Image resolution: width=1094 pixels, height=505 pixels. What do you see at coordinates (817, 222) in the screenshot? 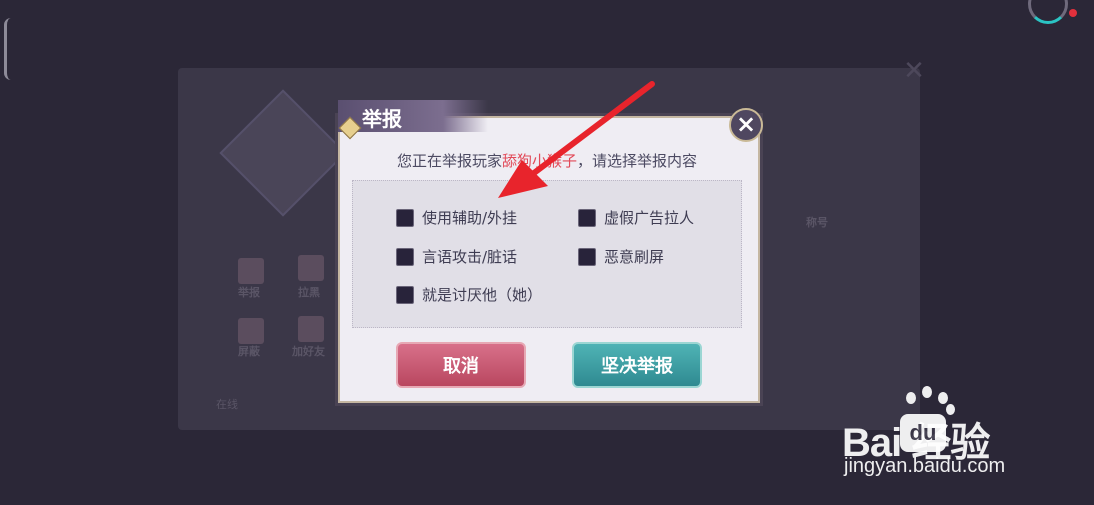
I see `bg-label-title: 称号` at bounding box center [817, 222].